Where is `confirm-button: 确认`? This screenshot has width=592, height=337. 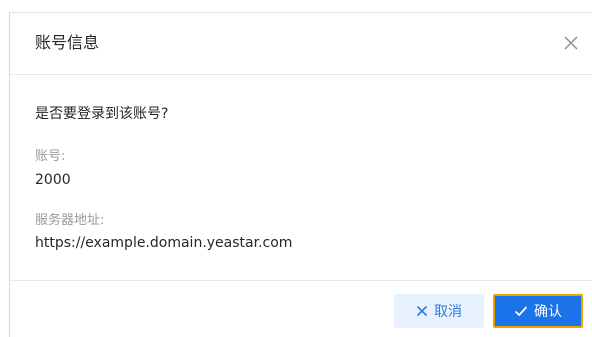 confirm-button: 确认 is located at coordinates (538, 311).